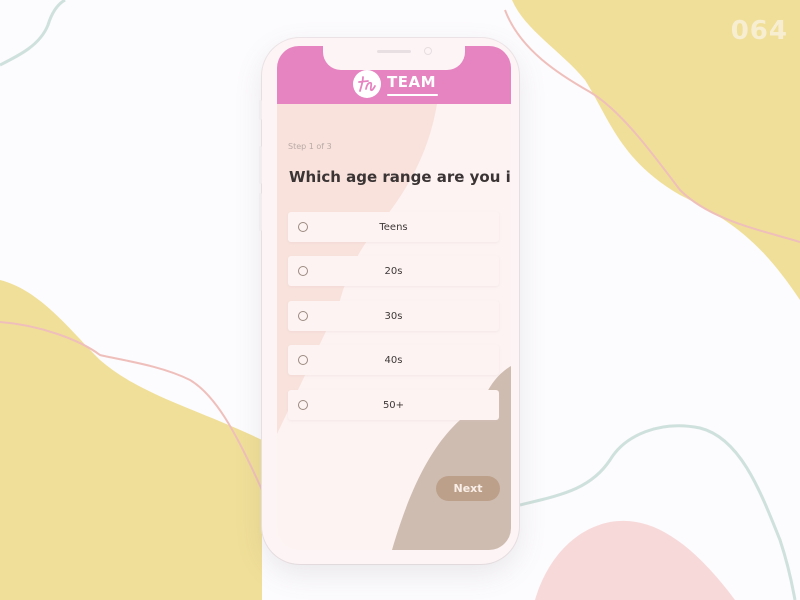  I want to click on option-label: 50+, so click(393, 405).